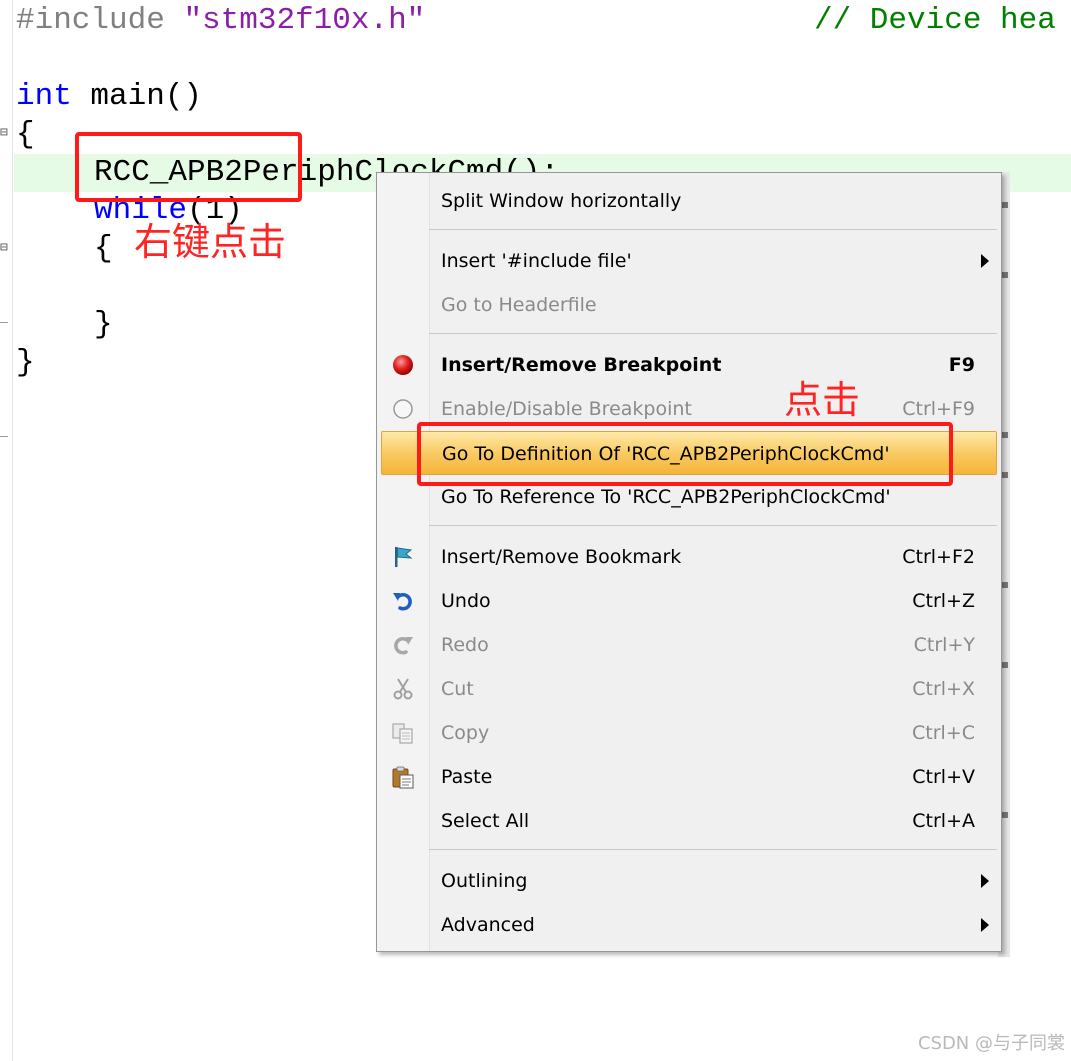 This screenshot has width=1071, height=1061. Describe the element at coordinates (689, 201) in the screenshot. I see `menu-item-split-window: Split Window horizontally` at that location.